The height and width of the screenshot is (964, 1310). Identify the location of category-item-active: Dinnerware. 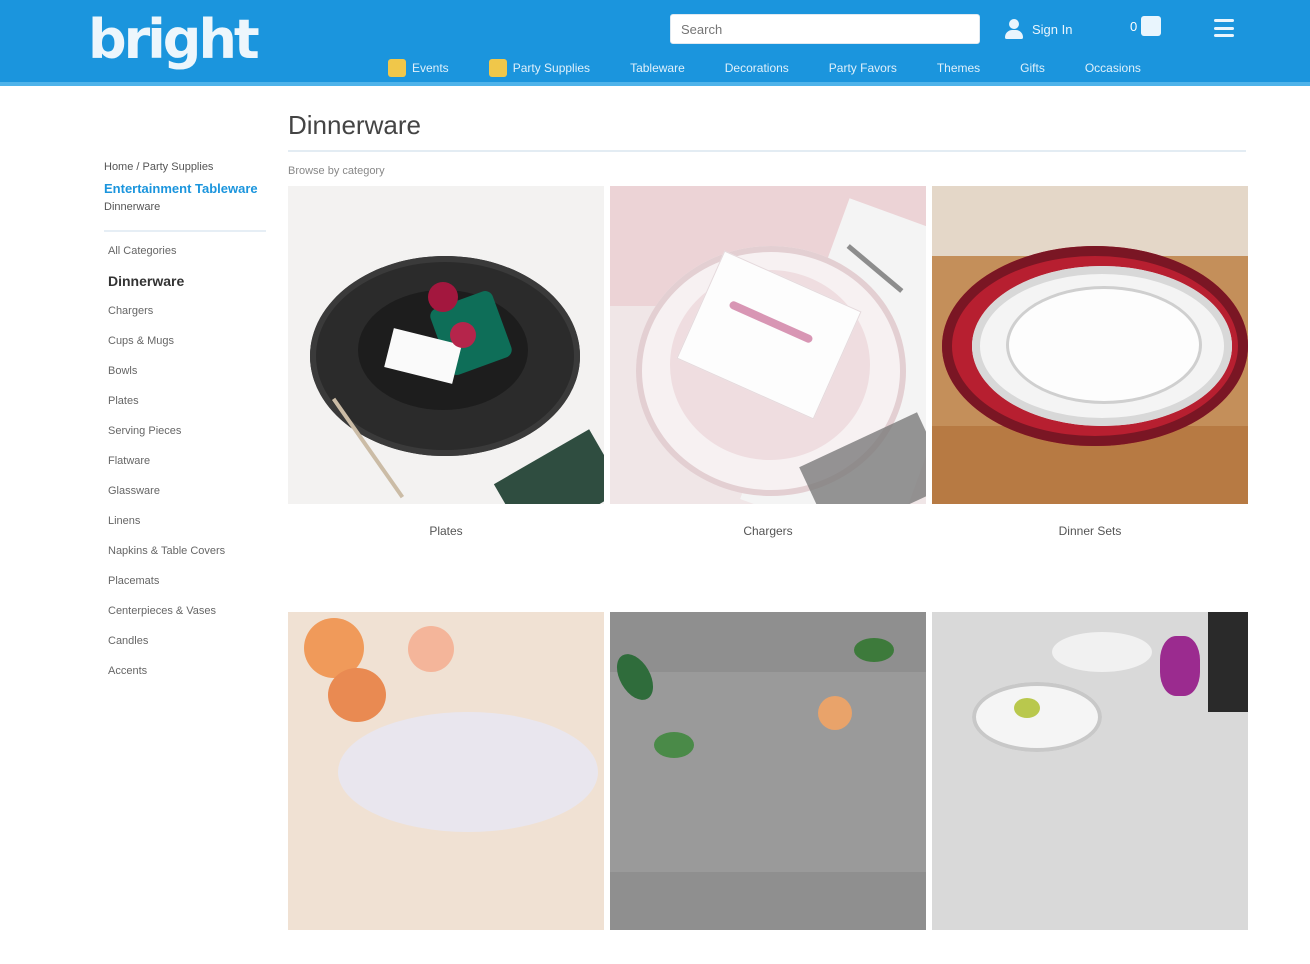
(185, 281).